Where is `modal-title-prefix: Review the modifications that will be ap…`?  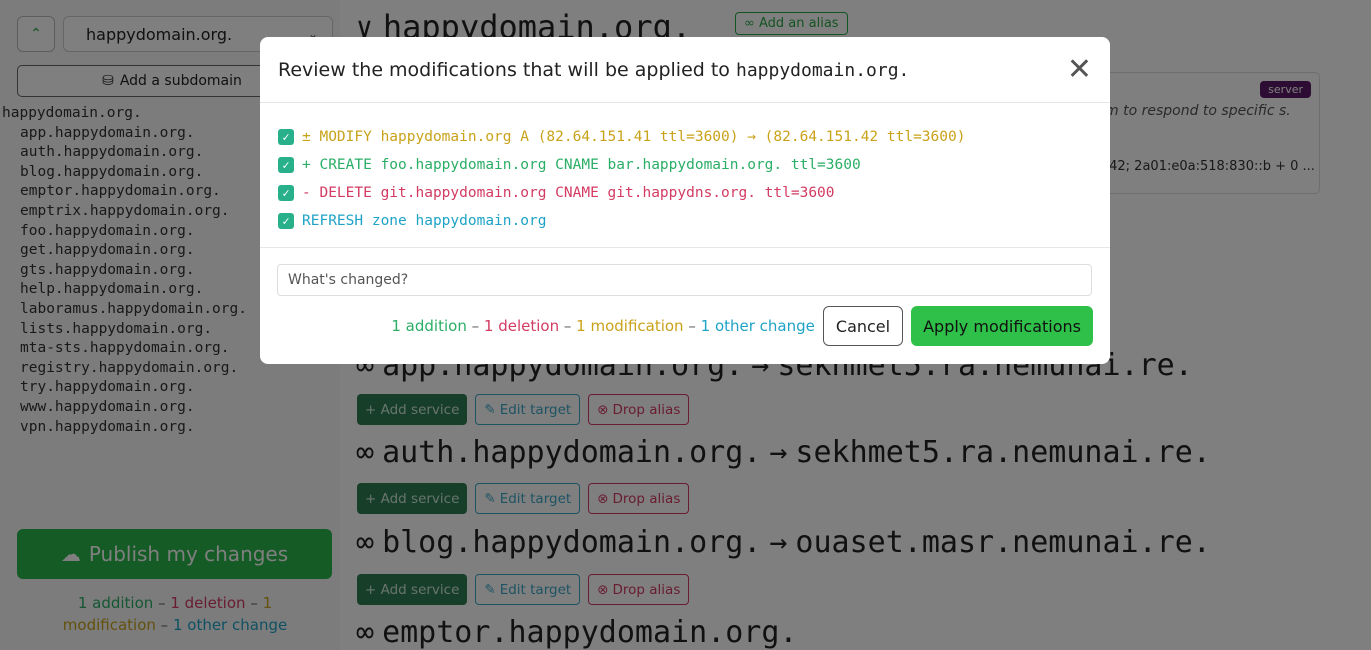
modal-title-prefix: Review the modifications that will be ap… is located at coordinates (504, 69).